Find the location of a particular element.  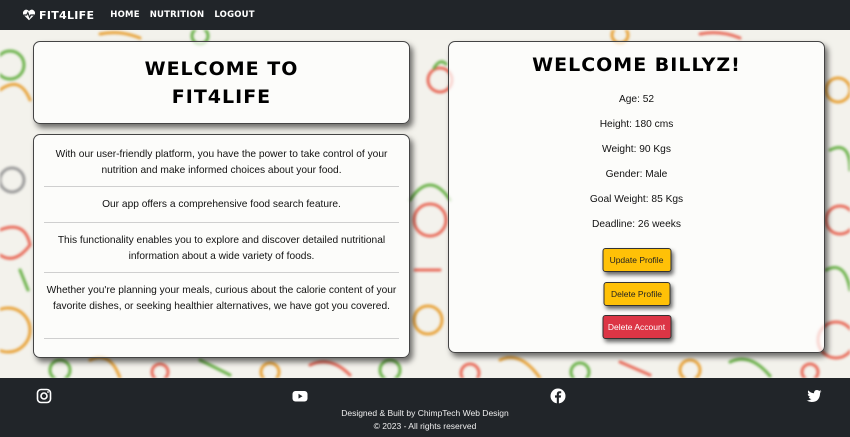

instagram-icon is located at coordinates (44, 396).